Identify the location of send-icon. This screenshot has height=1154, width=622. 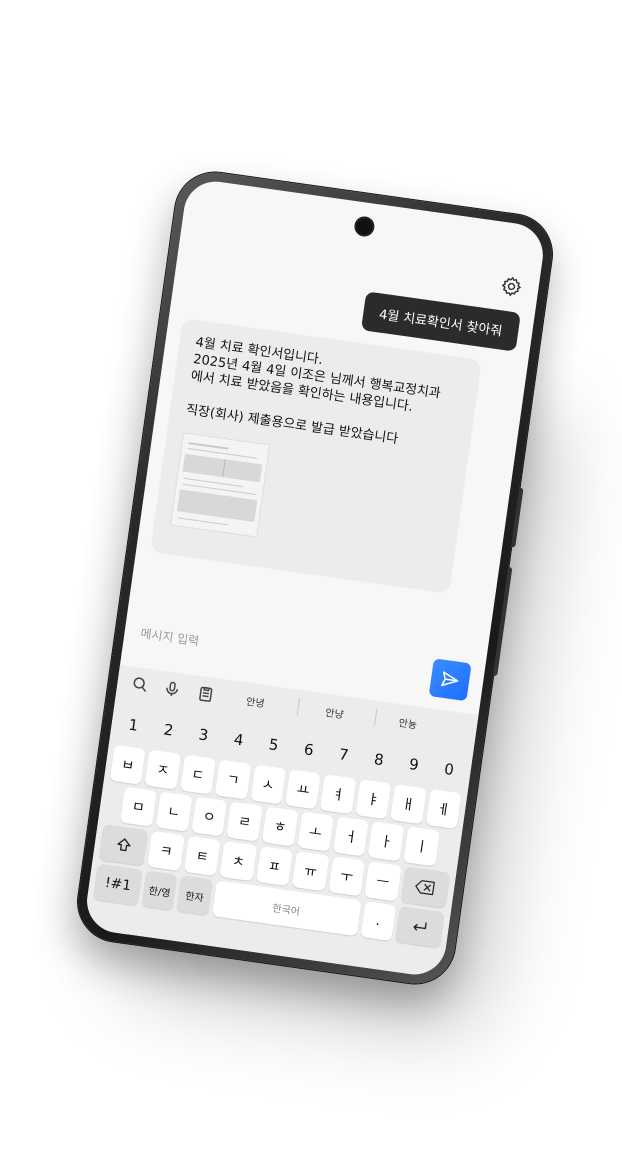
(450, 679).